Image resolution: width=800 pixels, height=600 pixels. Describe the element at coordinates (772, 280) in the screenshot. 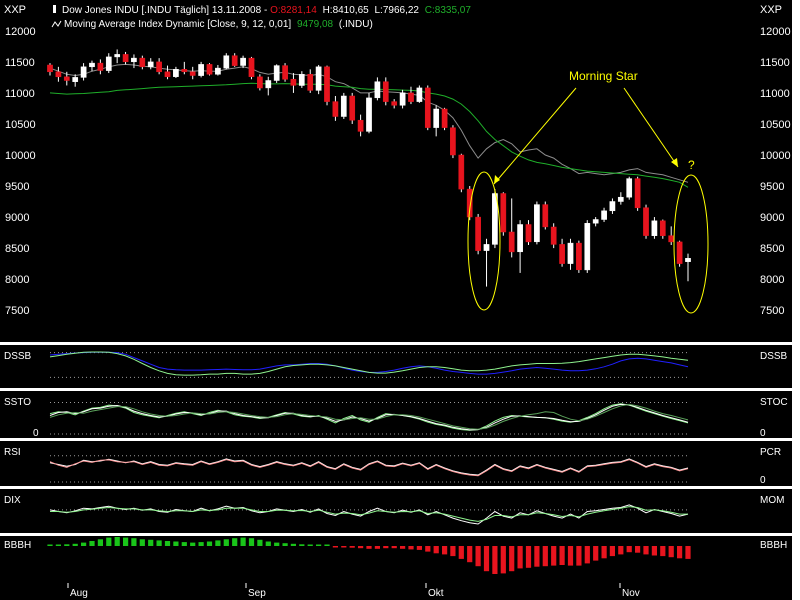

I see `y-tick-right: 8000` at that location.